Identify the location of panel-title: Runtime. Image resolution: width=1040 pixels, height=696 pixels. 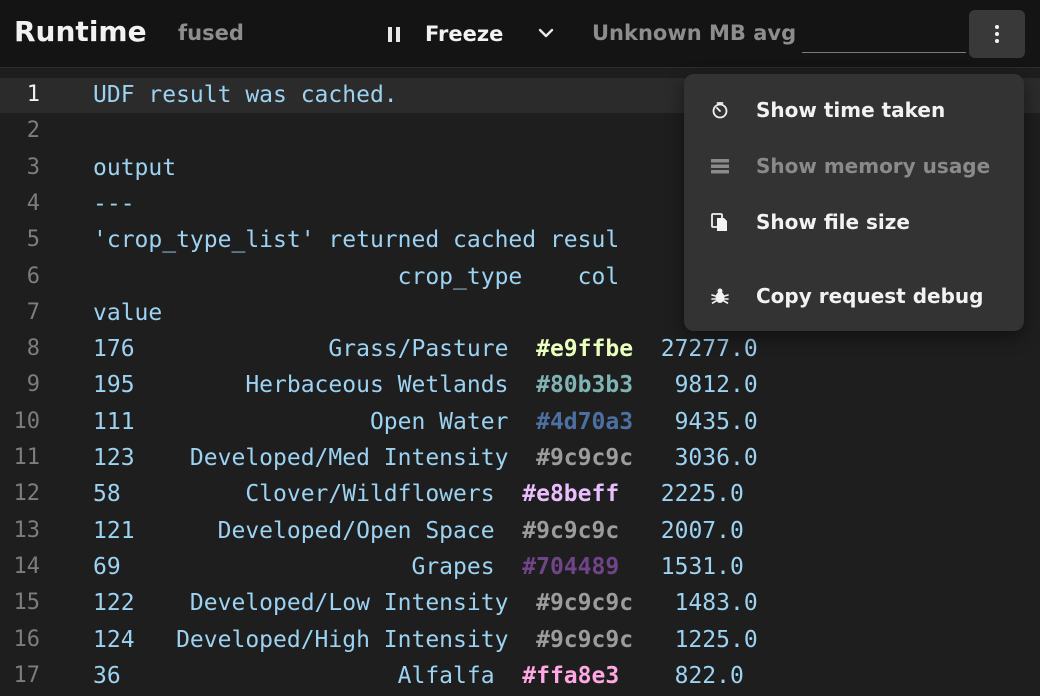
(80, 31).